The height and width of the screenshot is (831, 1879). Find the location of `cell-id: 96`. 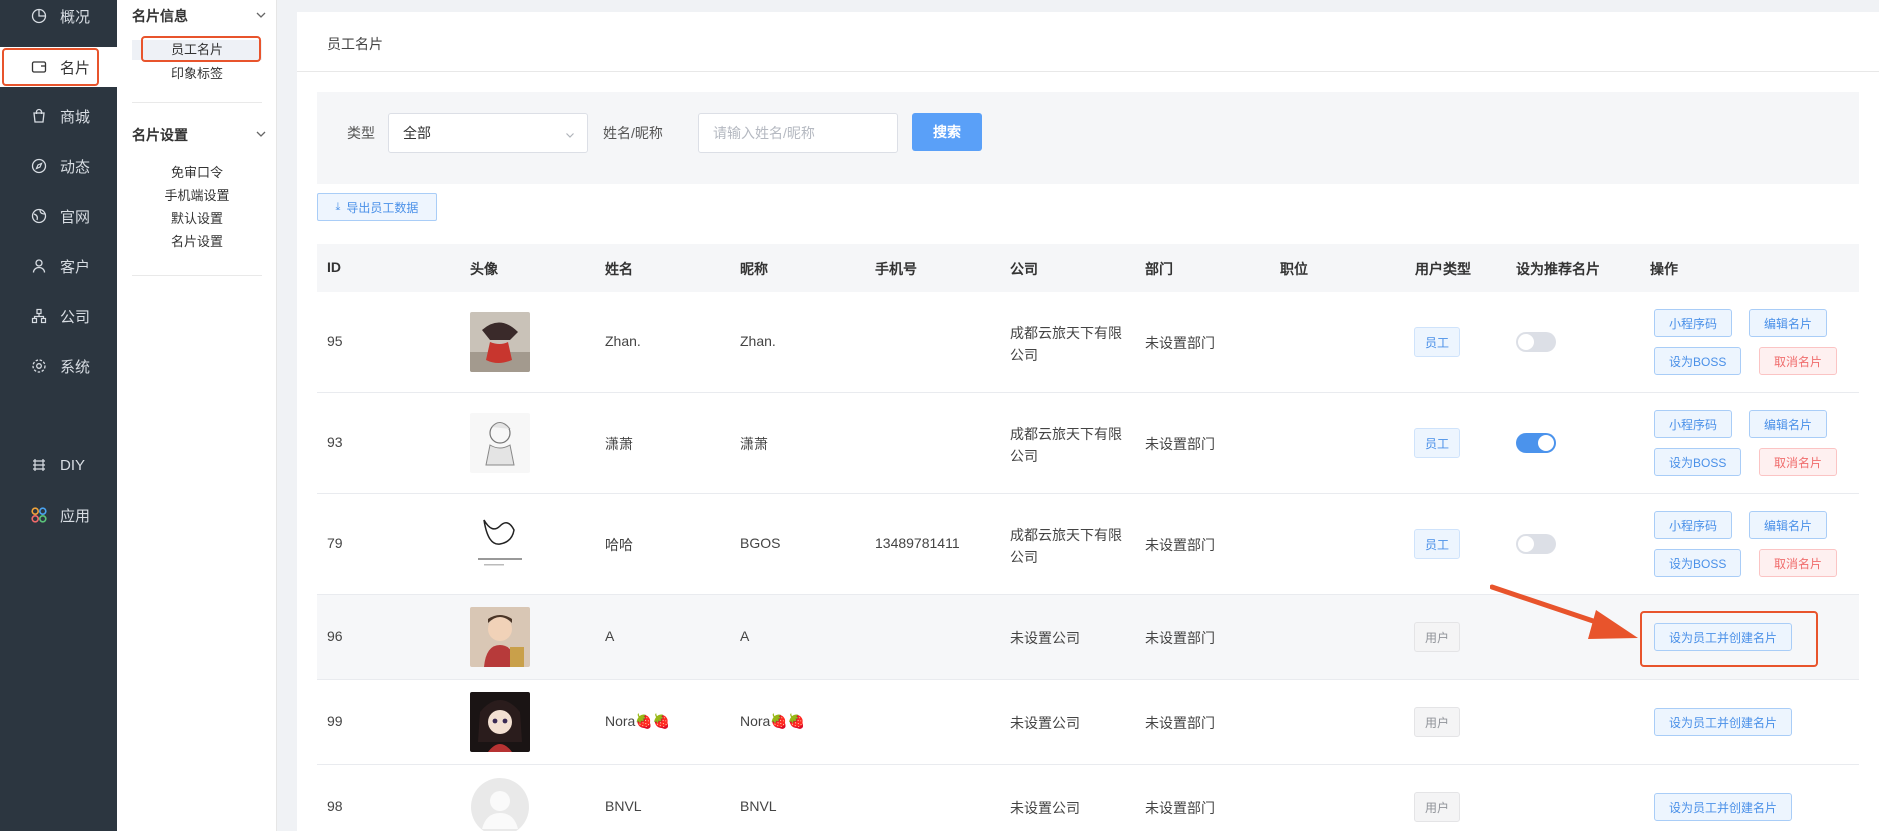

cell-id: 96 is located at coordinates (335, 636).